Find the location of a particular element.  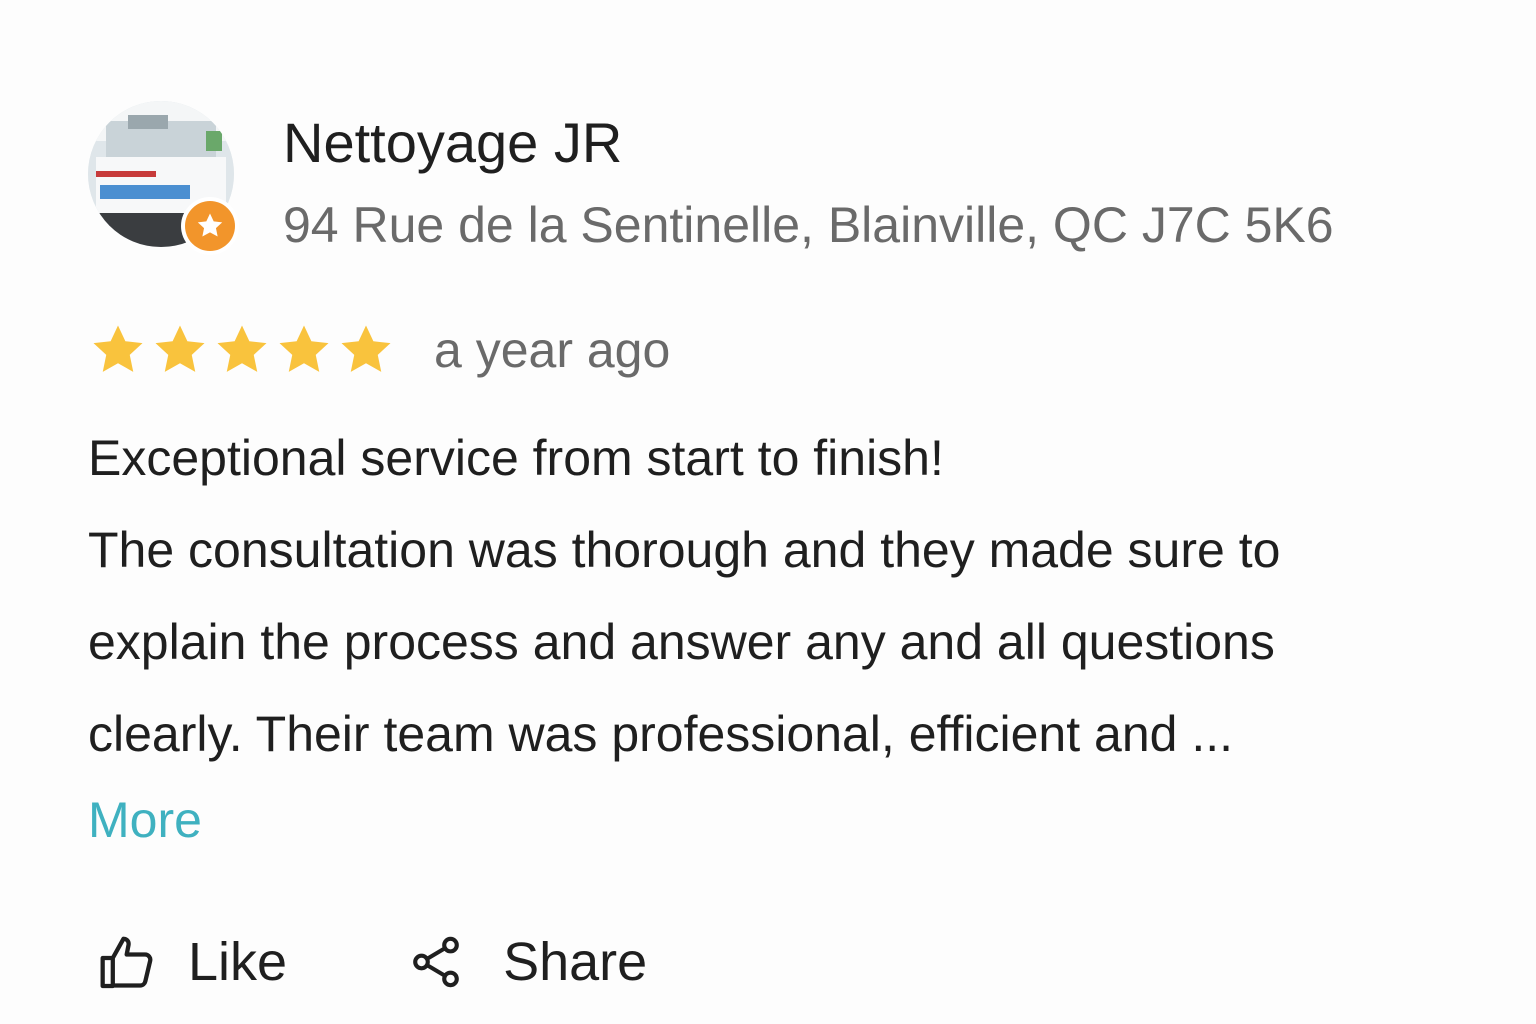

star-rating is located at coordinates (242, 350).